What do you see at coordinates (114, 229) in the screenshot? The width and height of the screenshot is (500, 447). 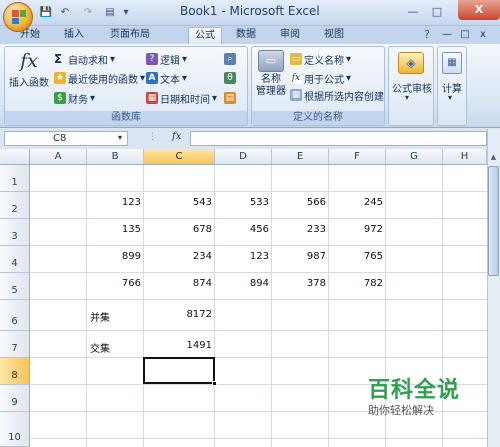 I see `cell-b3: 135` at bounding box center [114, 229].